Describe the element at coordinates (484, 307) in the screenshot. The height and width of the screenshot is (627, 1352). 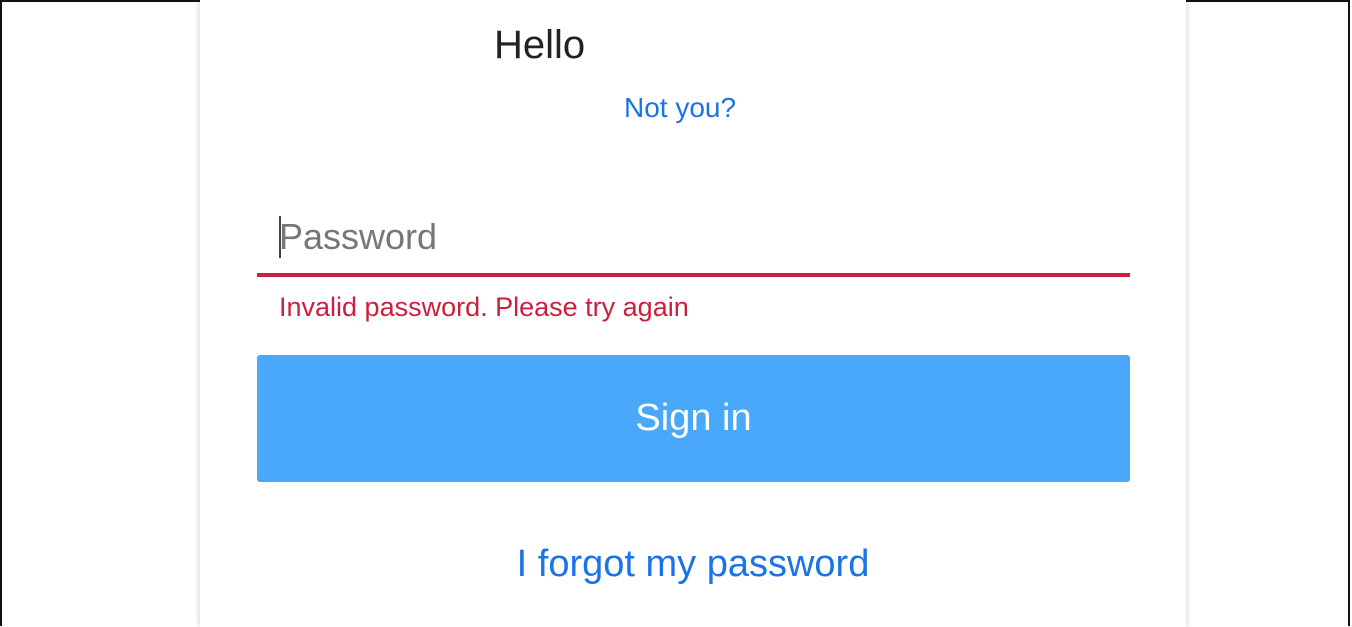
I see `password-error-message: Invalid password. Please try again` at that location.